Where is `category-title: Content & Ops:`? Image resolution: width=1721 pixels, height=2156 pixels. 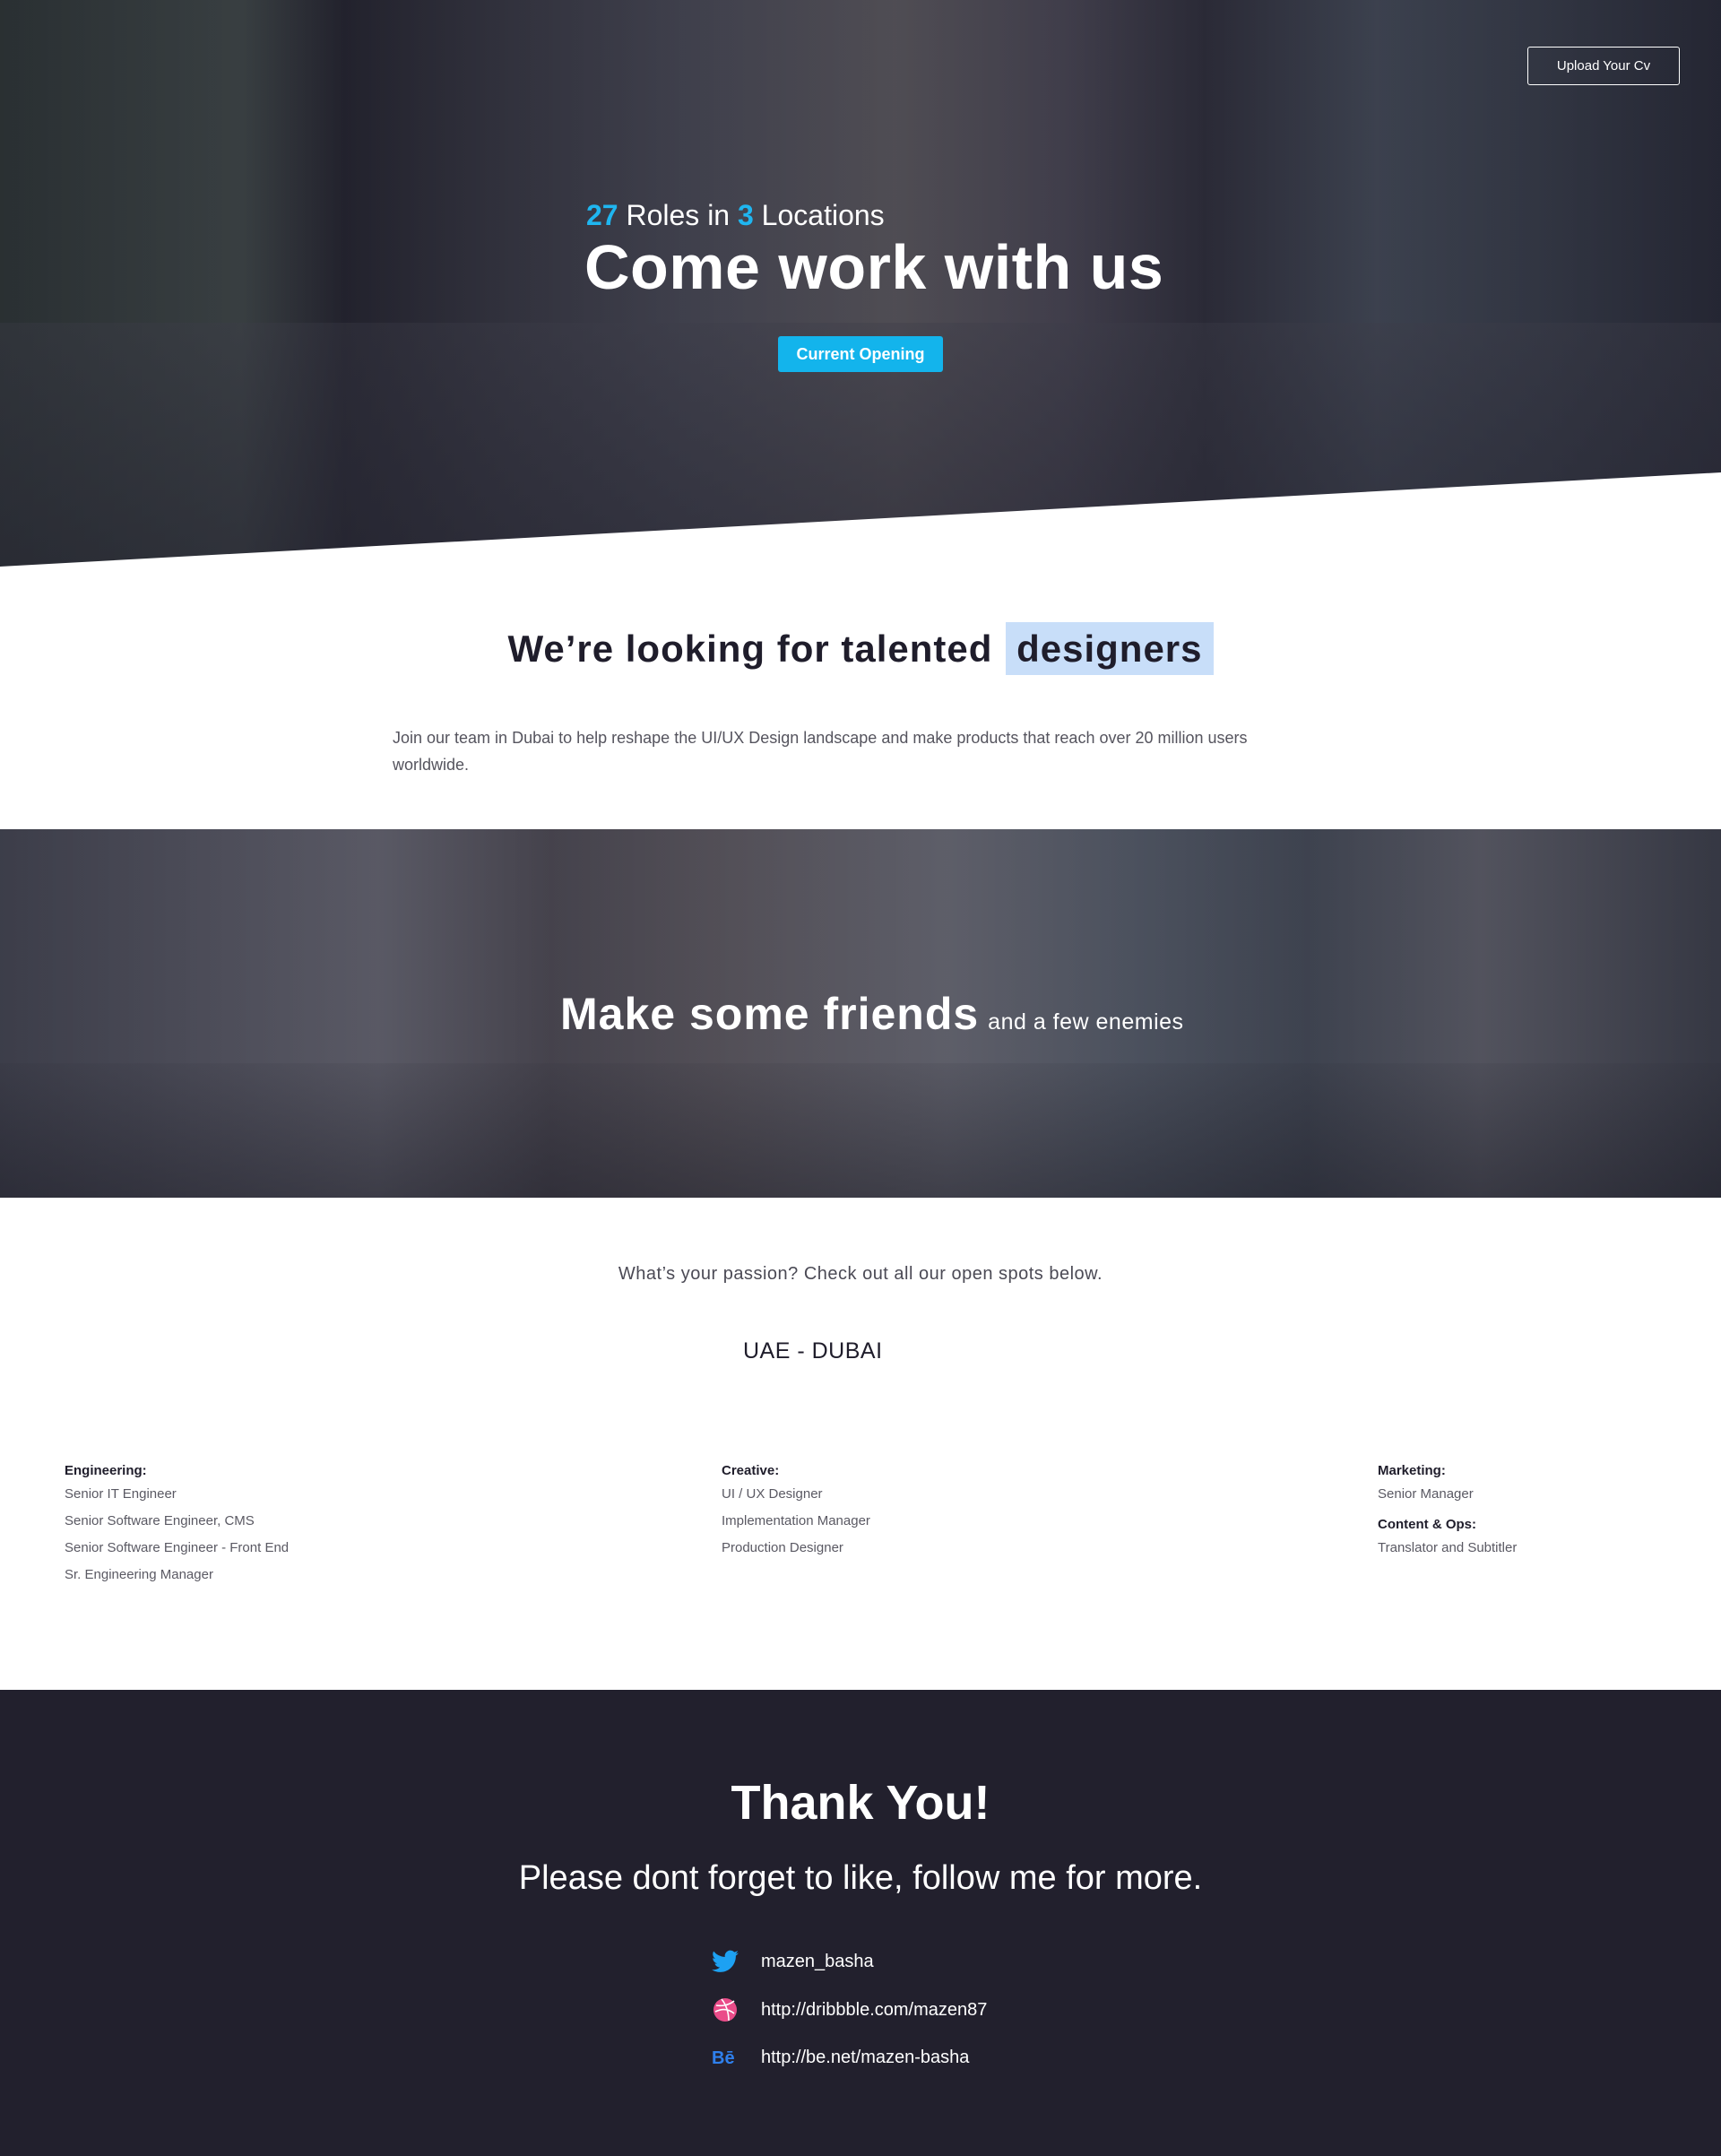 category-title: Content & Ops: is located at coordinates (1427, 1525).